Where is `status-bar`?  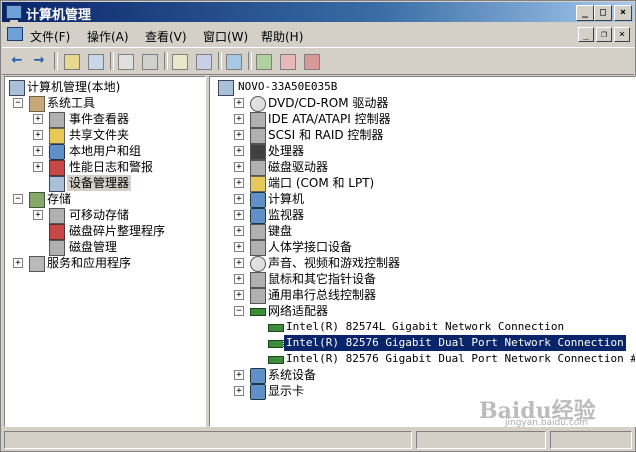
status-bar is located at coordinates (318, 439).